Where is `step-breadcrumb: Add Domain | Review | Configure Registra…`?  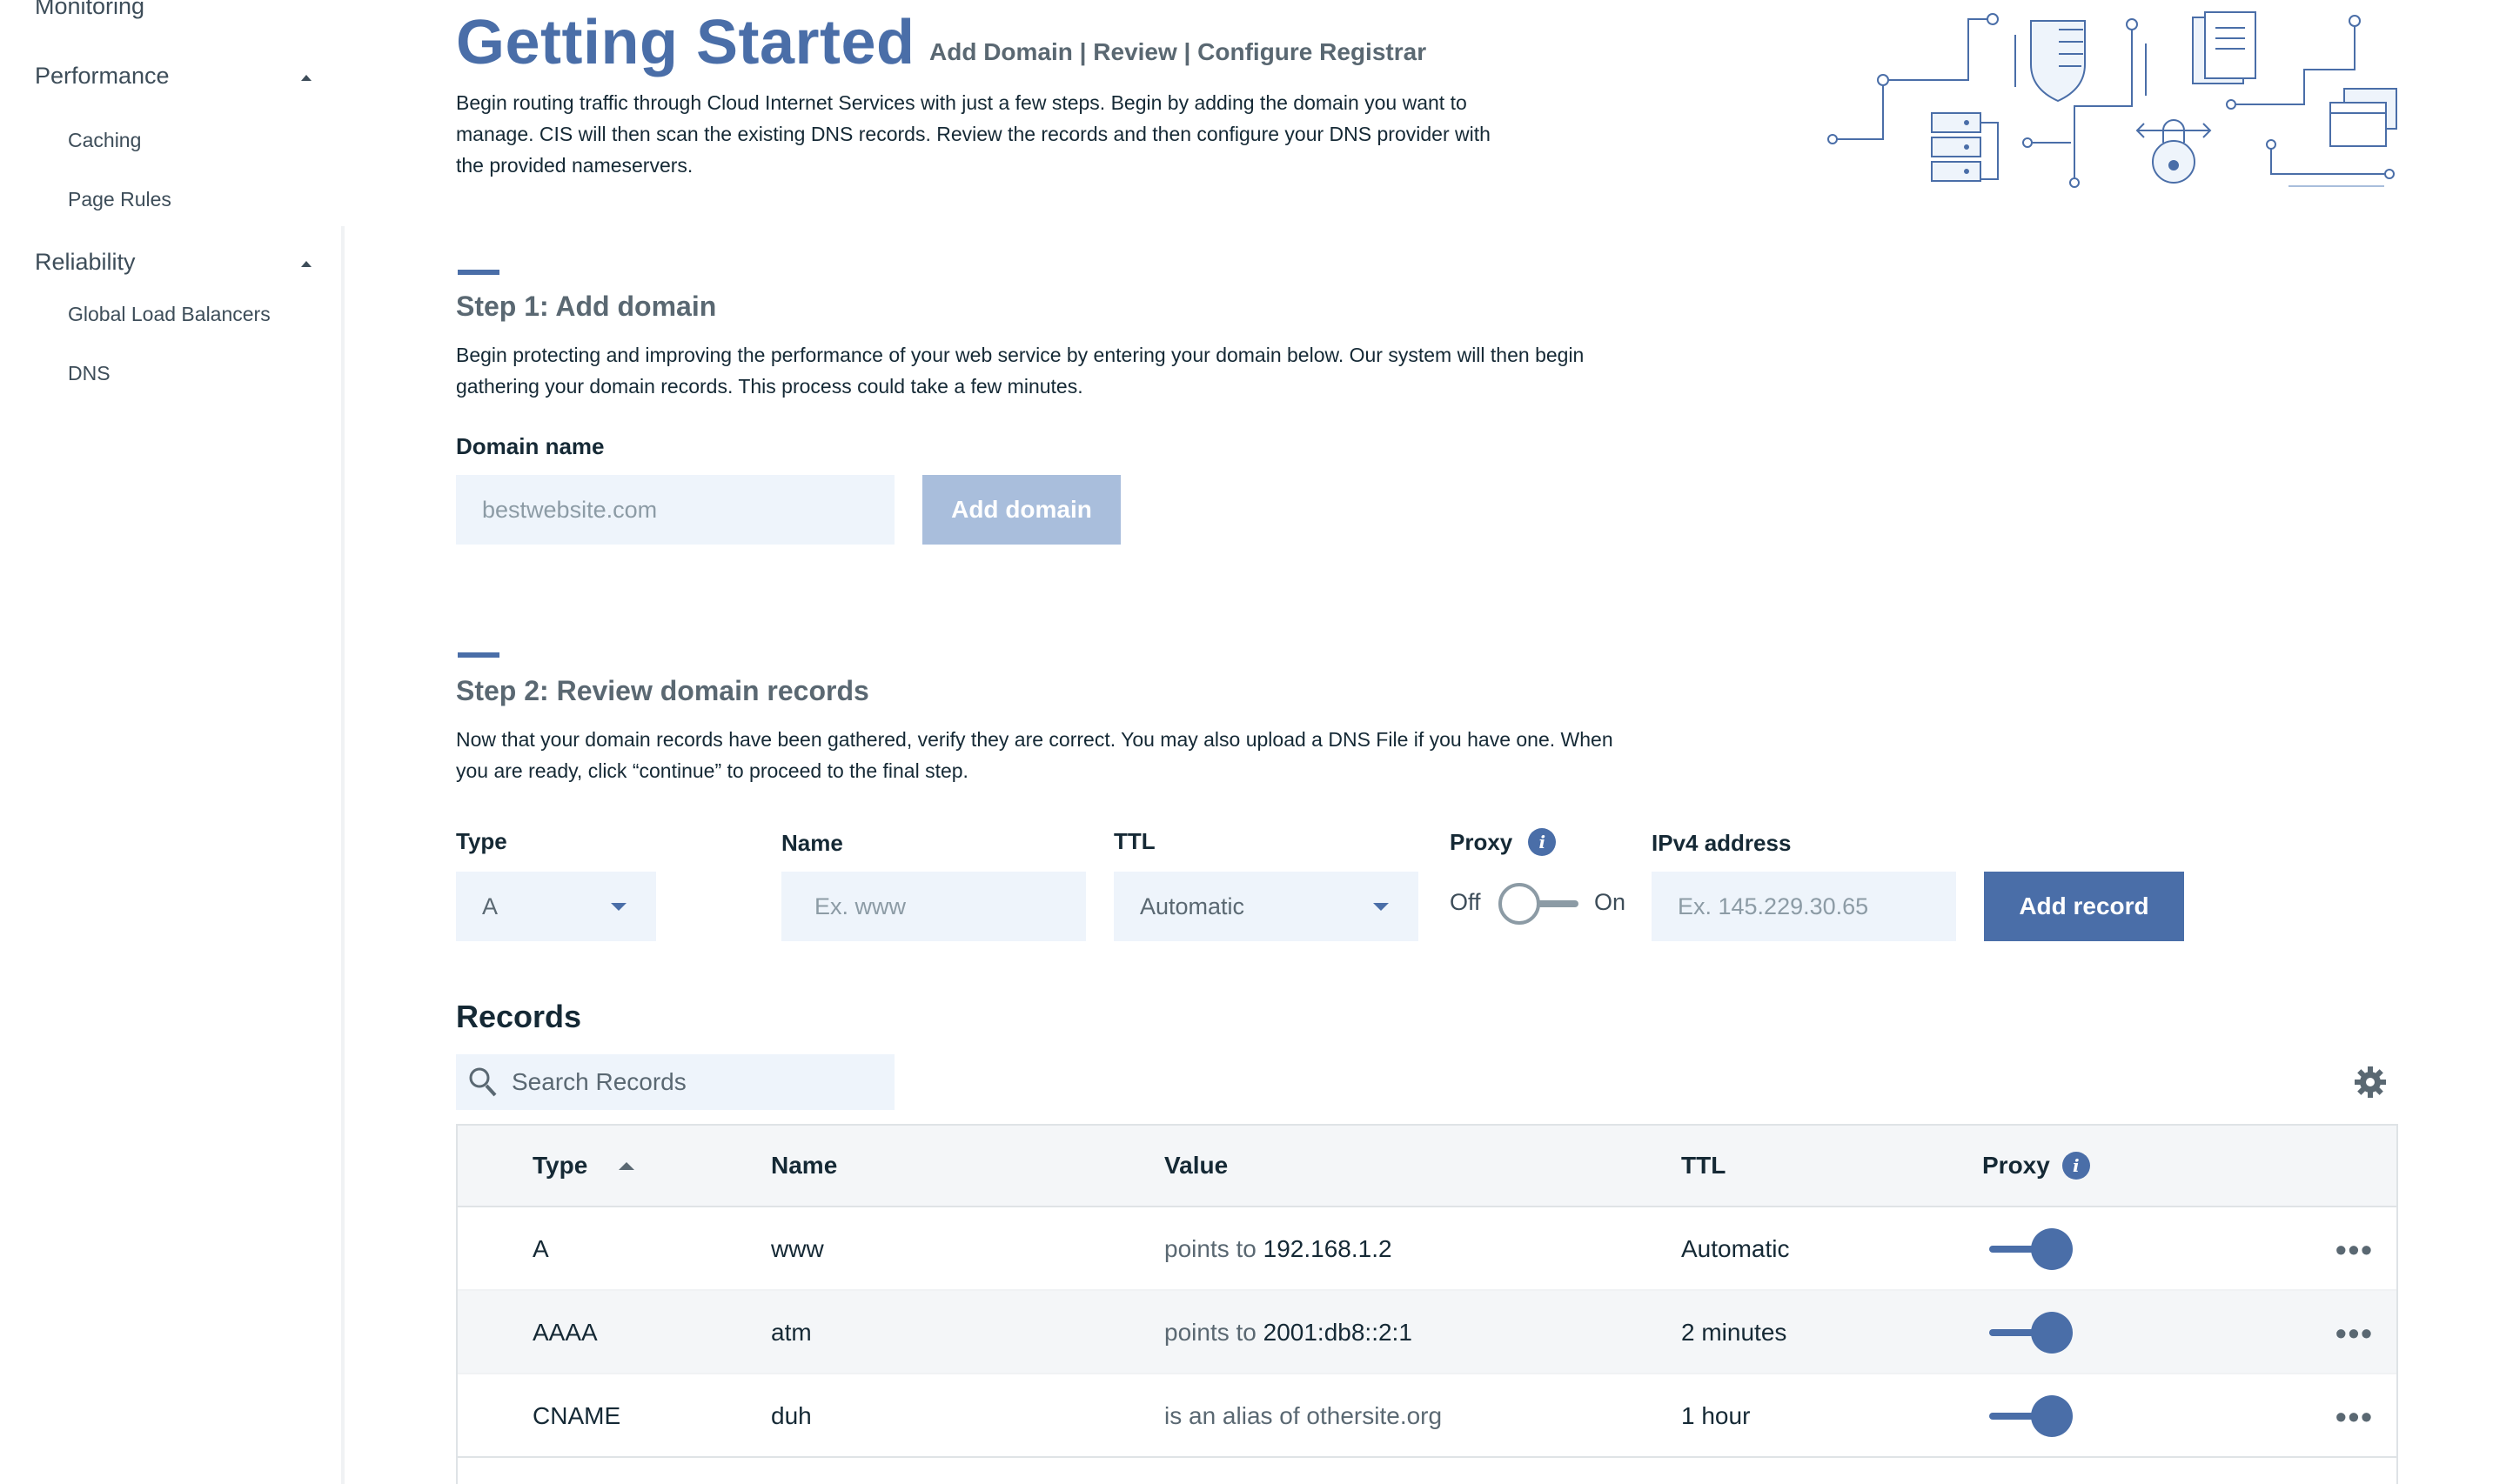
step-breadcrumb: Add Domain | Review | Configure Registra… is located at coordinates (1178, 51).